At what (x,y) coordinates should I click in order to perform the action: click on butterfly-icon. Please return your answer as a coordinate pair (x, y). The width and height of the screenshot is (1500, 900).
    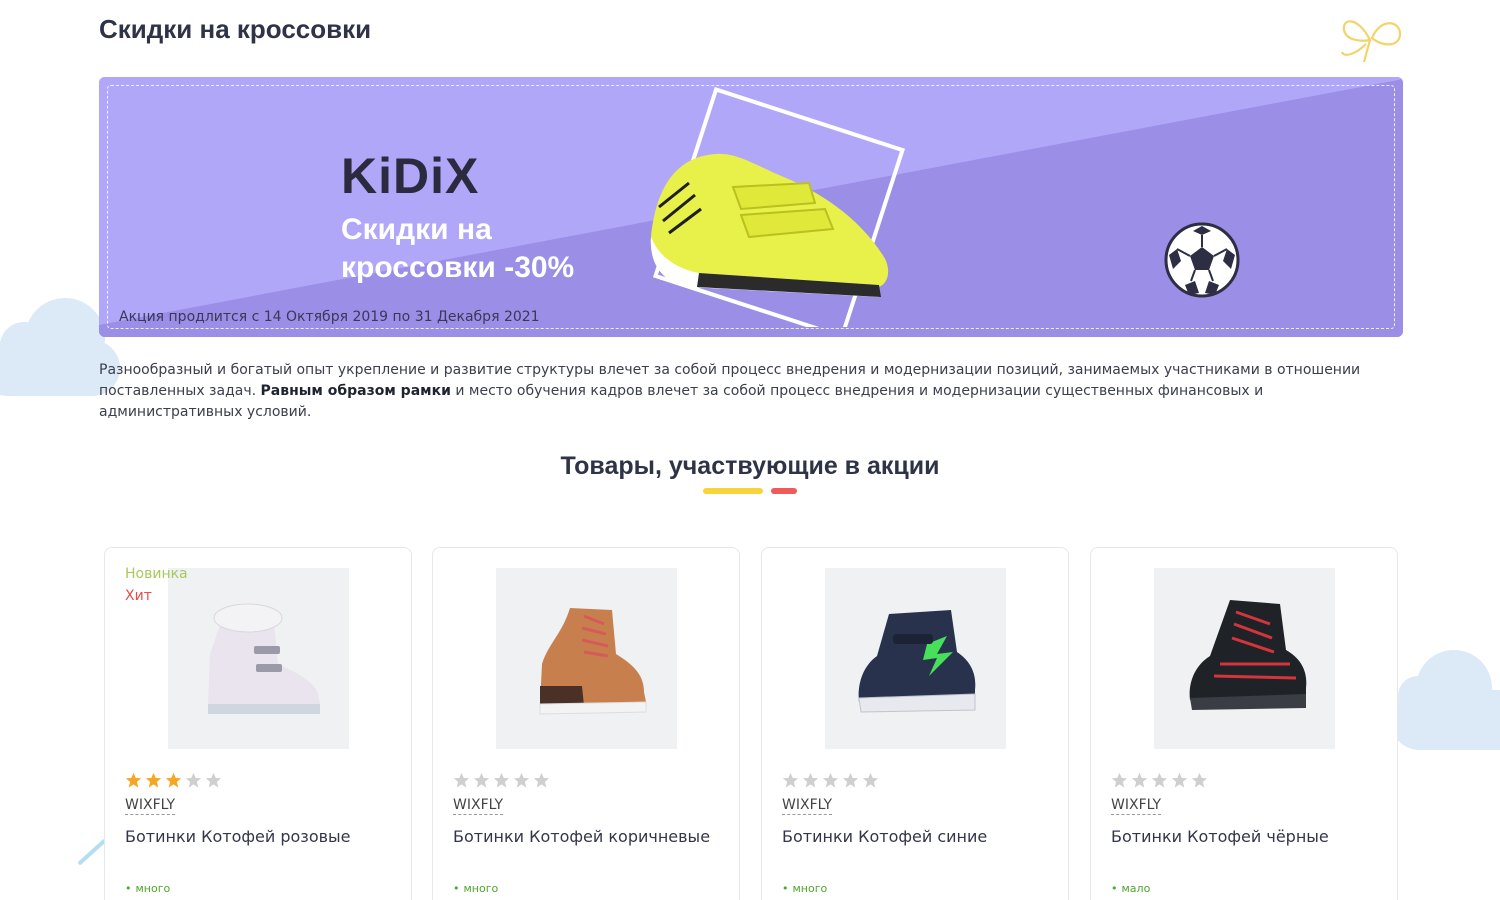
    Looking at the image, I should click on (1371, 41).